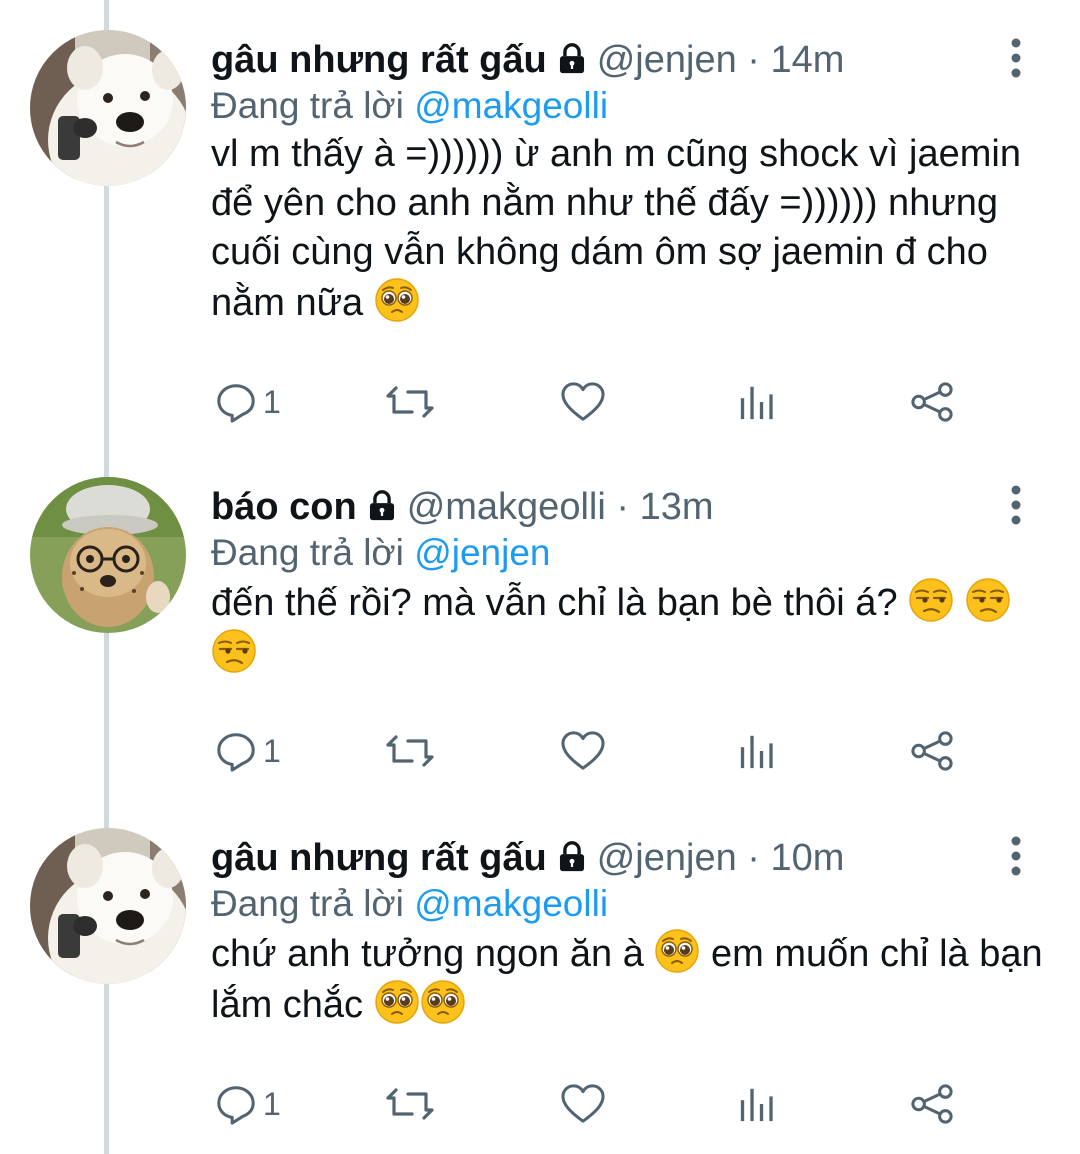  I want to click on reply-context: Đang trả lời @jenjen, so click(381, 553).